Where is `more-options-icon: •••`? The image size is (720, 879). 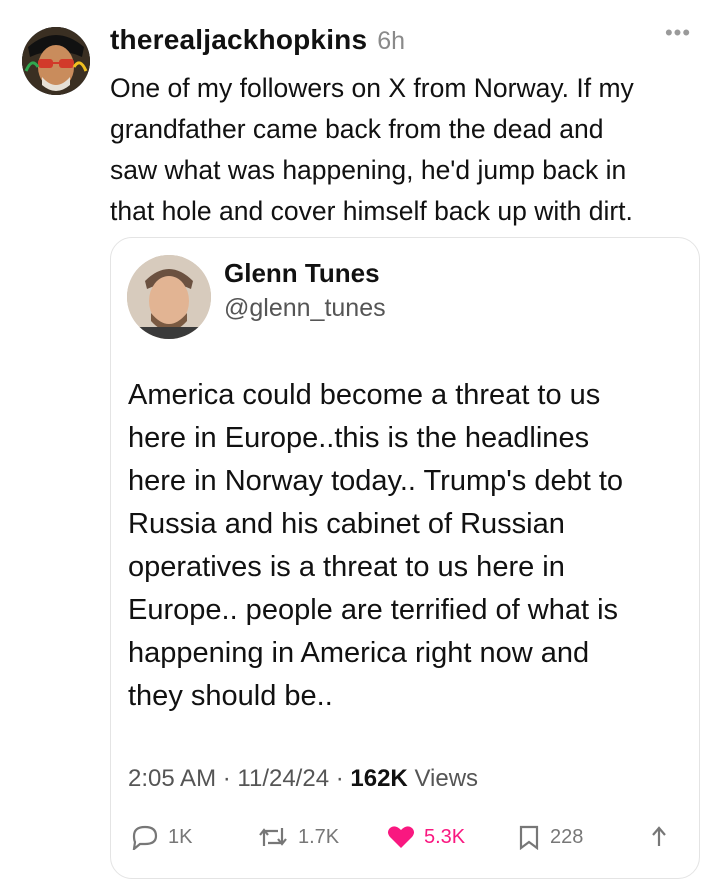
more-options-icon: ••• is located at coordinates (678, 33).